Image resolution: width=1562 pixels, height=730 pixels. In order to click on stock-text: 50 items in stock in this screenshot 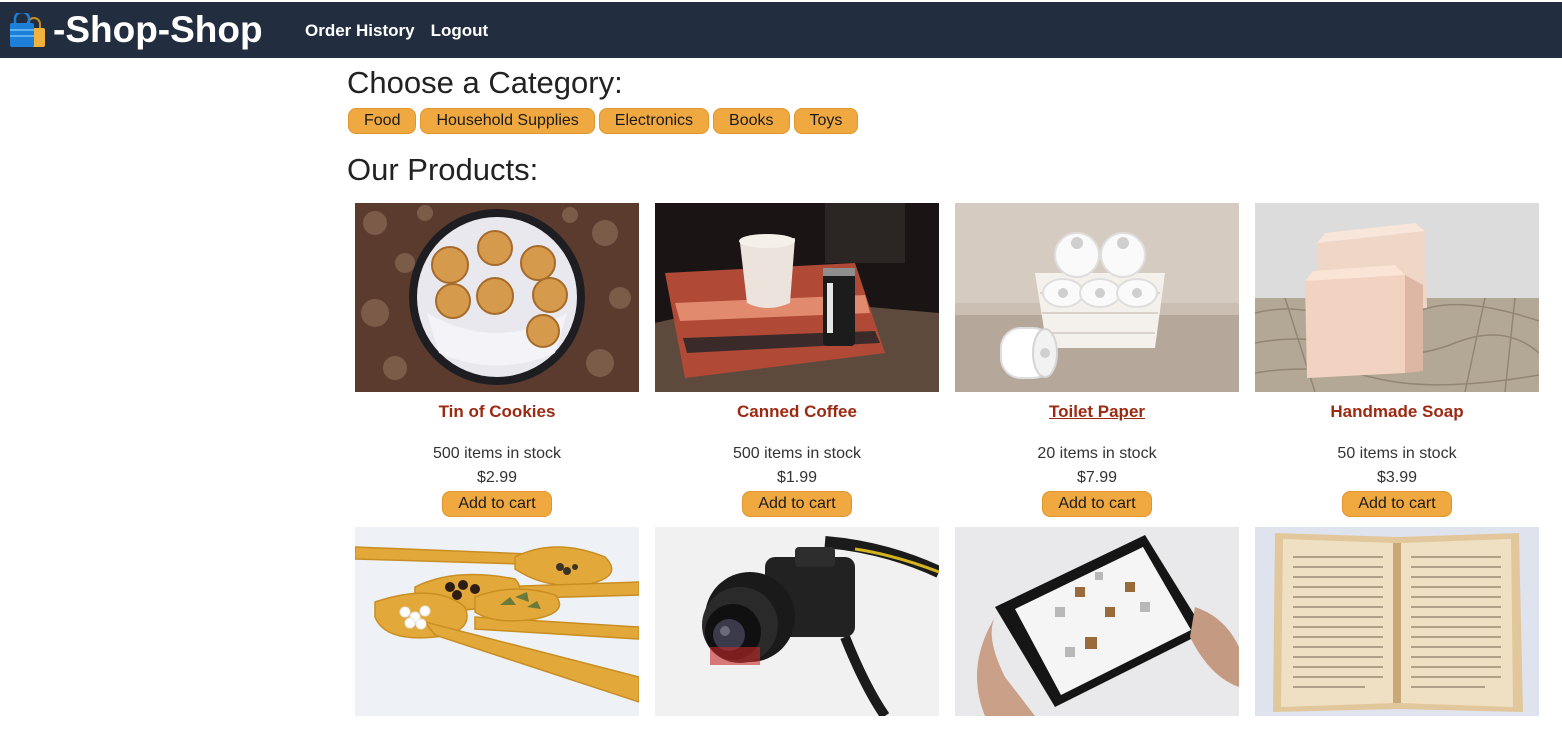, I will do `click(1397, 453)`.